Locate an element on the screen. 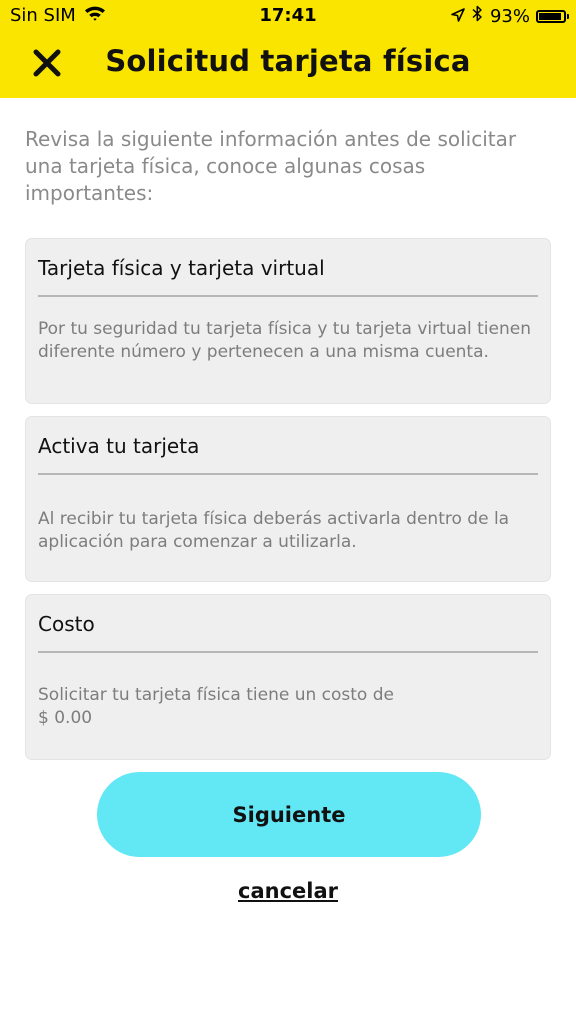  status-bar: Sin SIM 17:41 93% is located at coordinates (288, 16).